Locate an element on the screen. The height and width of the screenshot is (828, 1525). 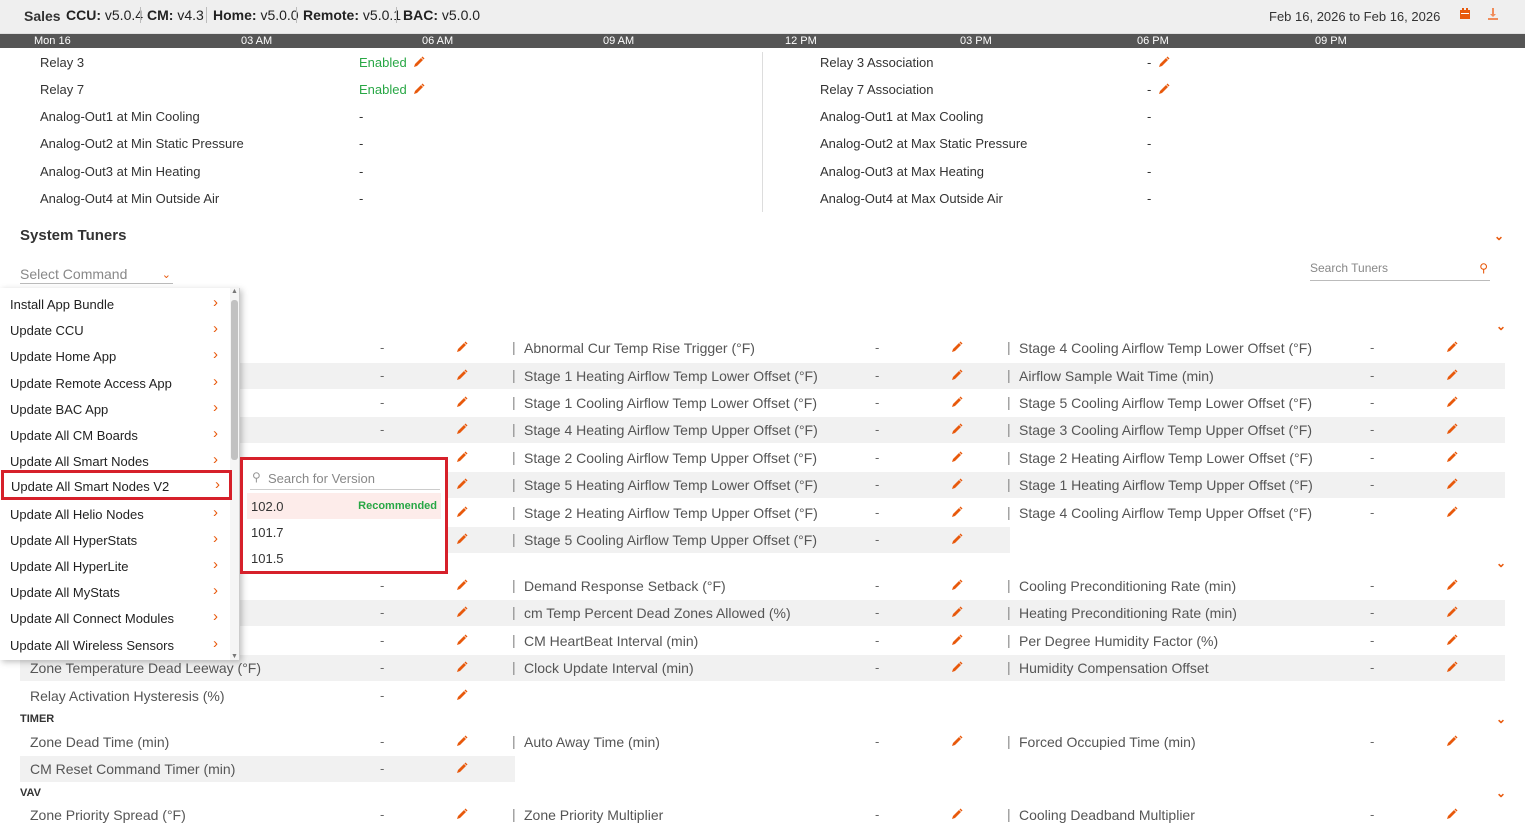
tuner-name: Cooling Deadband Multiplier is located at coordinates (1107, 815).